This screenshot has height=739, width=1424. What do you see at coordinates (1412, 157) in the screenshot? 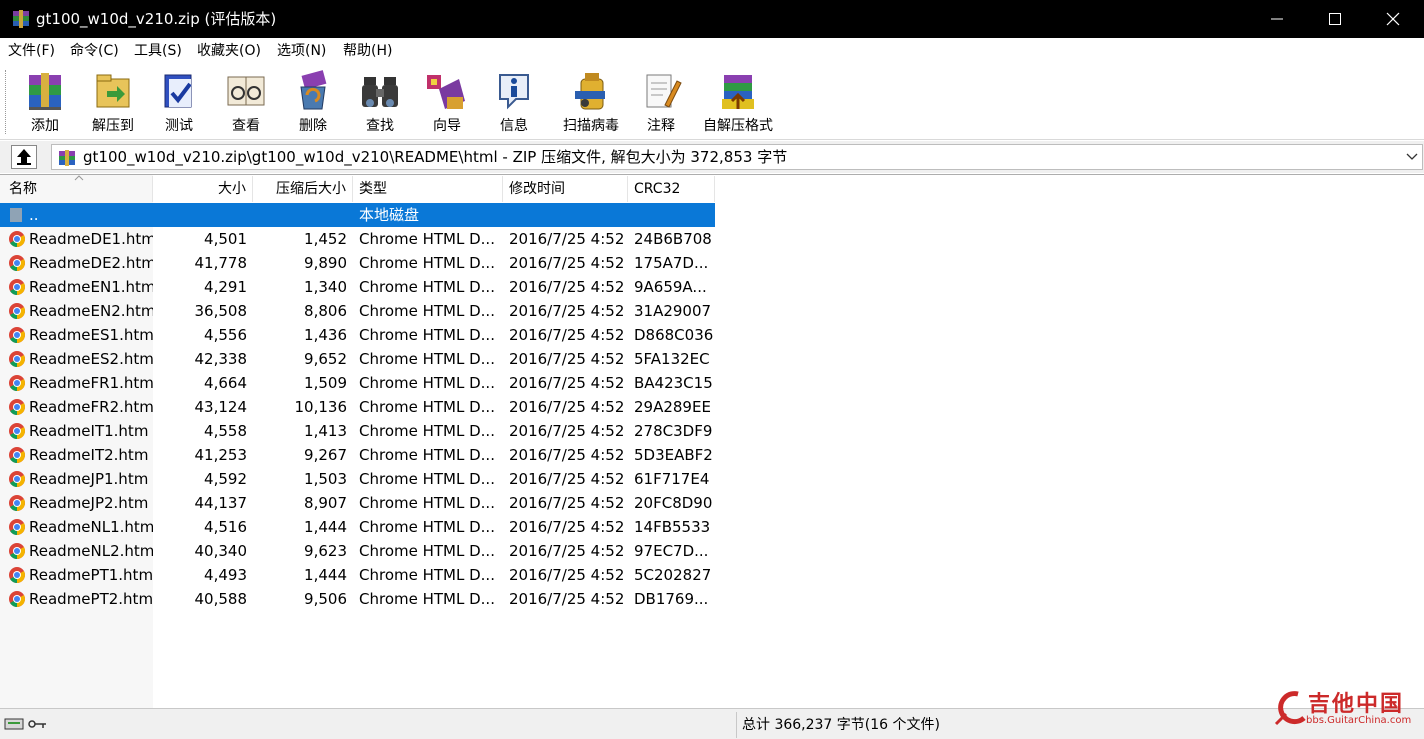
I see `chevron-down-icon` at bounding box center [1412, 157].